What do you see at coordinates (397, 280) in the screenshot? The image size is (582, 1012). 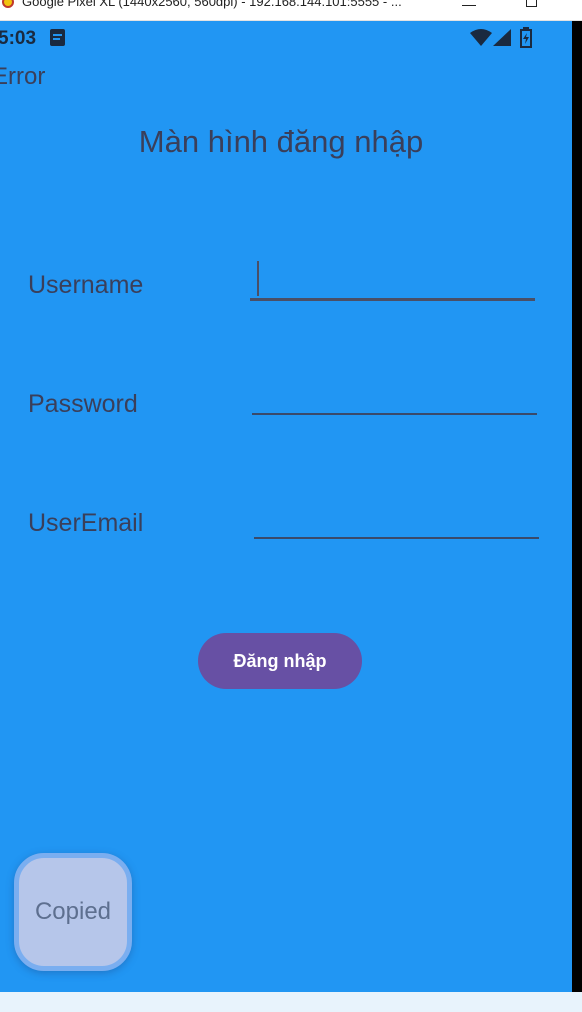 I see `username-input` at bounding box center [397, 280].